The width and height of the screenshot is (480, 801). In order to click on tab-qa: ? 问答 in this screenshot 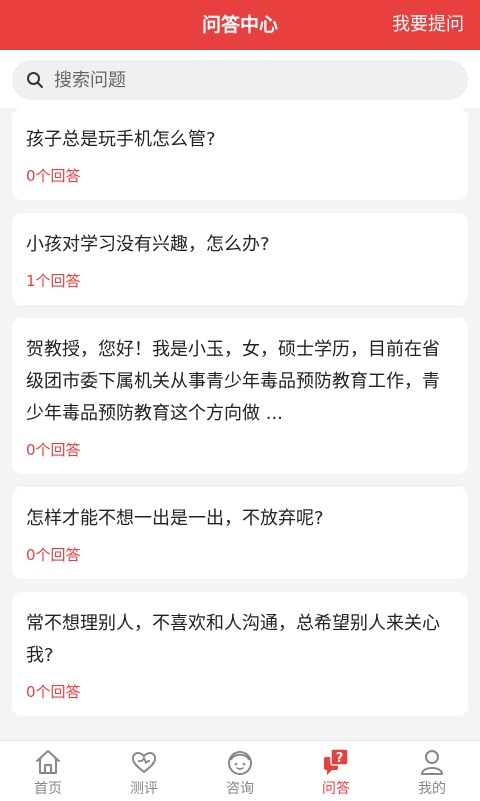, I will do `click(336, 771)`.